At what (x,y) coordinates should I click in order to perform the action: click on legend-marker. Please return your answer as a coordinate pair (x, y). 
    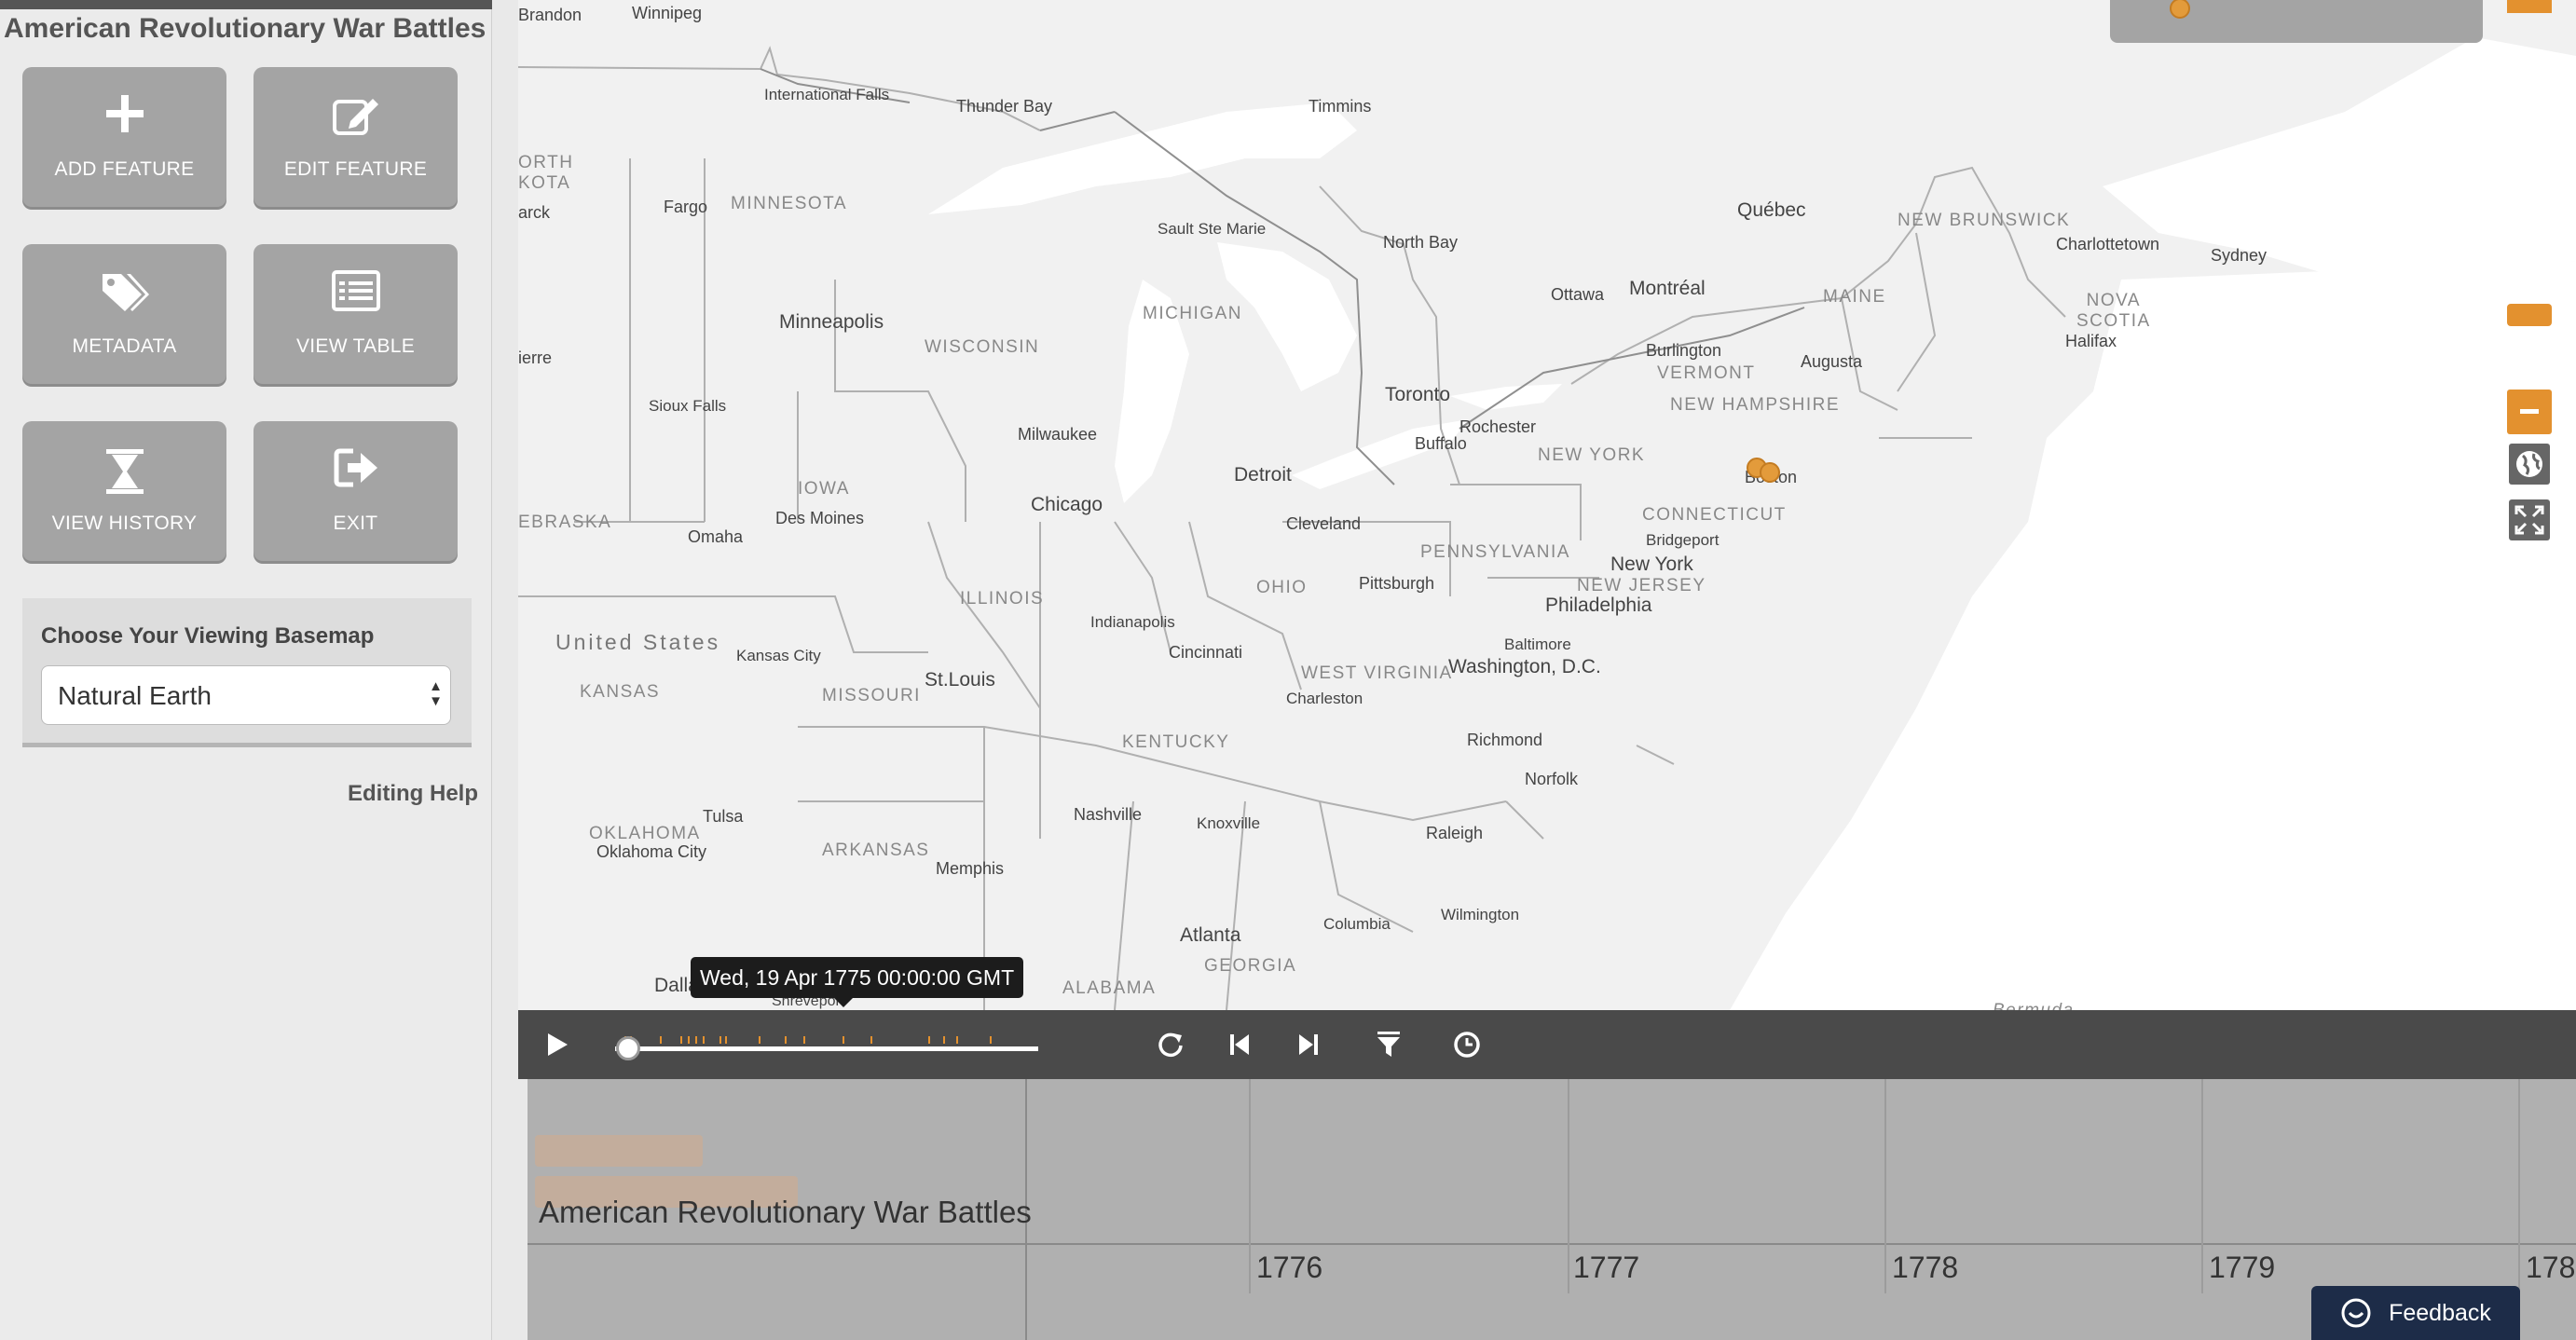
    Looking at the image, I should click on (2180, 9).